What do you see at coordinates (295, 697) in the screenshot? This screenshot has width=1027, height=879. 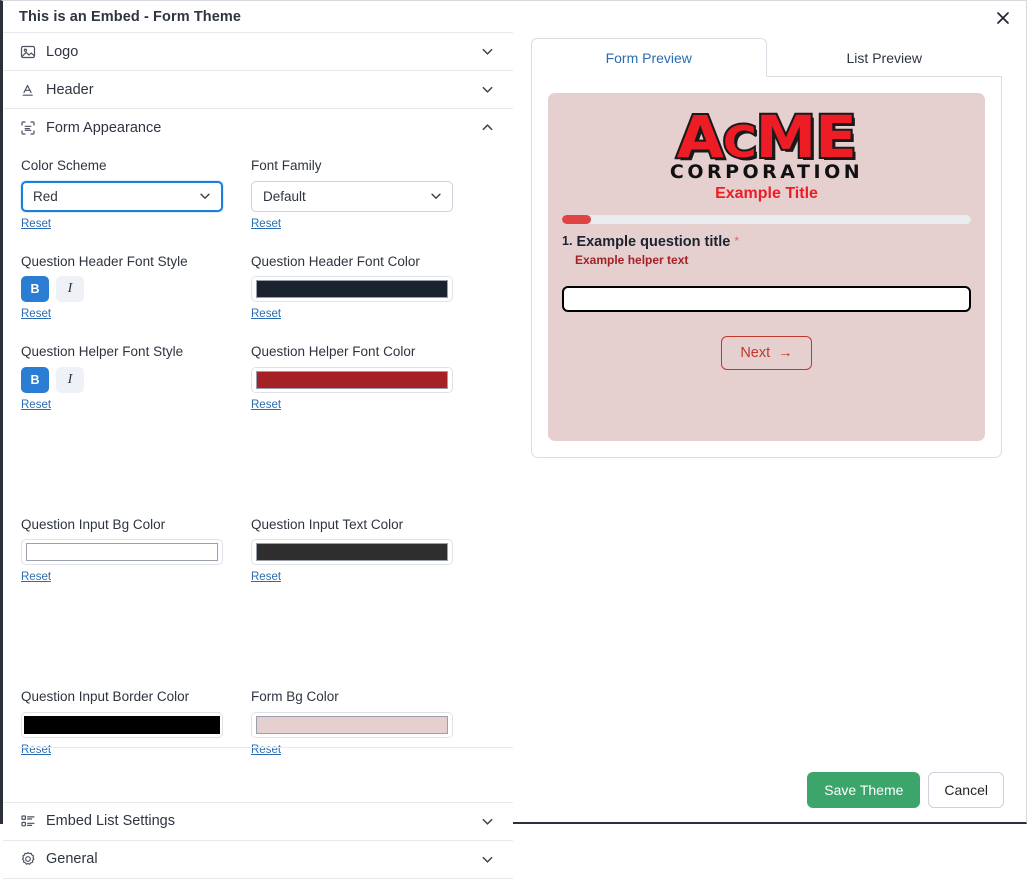 I see `field-label: Form Bg Color` at bounding box center [295, 697].